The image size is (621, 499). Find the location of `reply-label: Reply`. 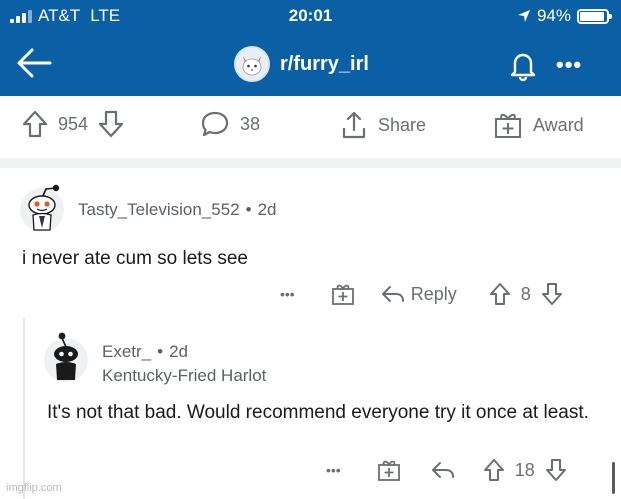

reply-label: Reply is located at coordinates (433, 293).